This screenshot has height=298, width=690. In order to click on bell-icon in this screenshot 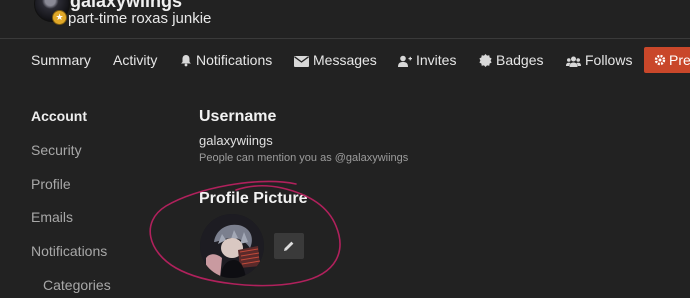, I will do `click(186, 61)`.